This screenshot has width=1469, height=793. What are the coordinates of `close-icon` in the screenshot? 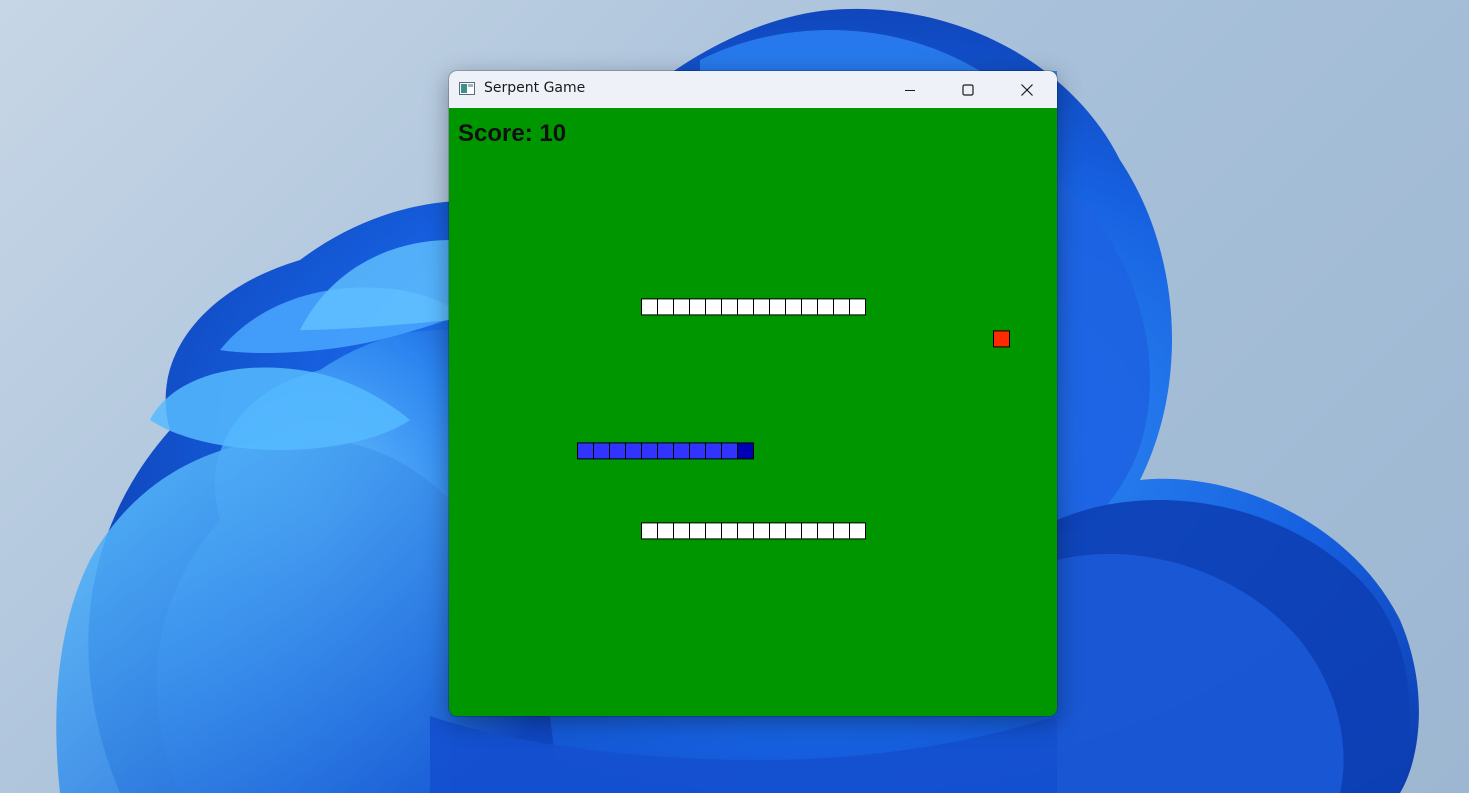 It's located at (1027, 89).